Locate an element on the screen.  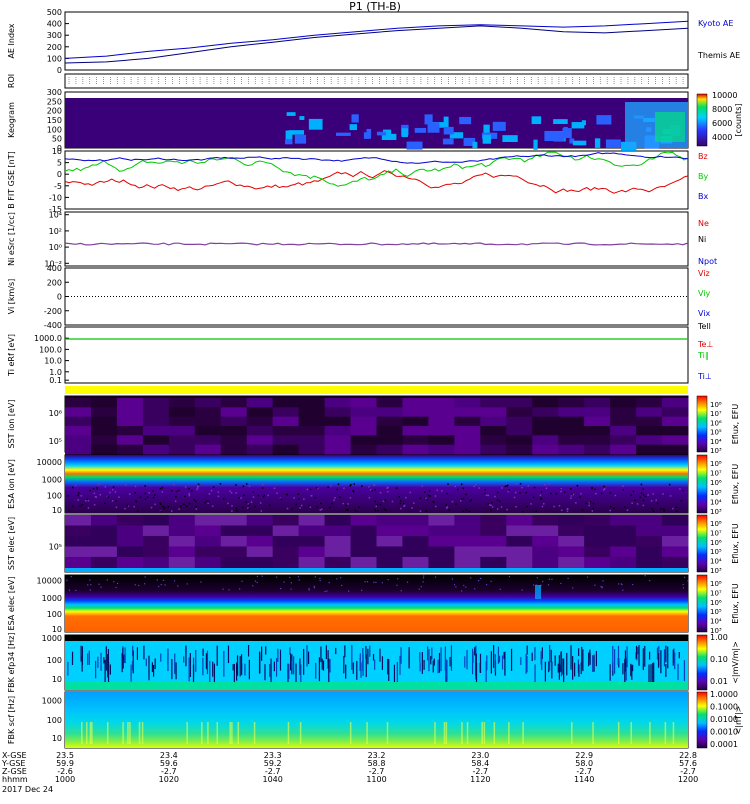
cbar-tick-sst_e: 10³ is located at coordinates (716, 571).